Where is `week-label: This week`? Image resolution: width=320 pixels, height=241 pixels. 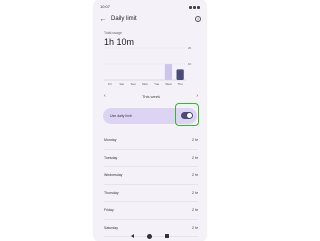
week-label: This week is located at coordinates (150, 96).